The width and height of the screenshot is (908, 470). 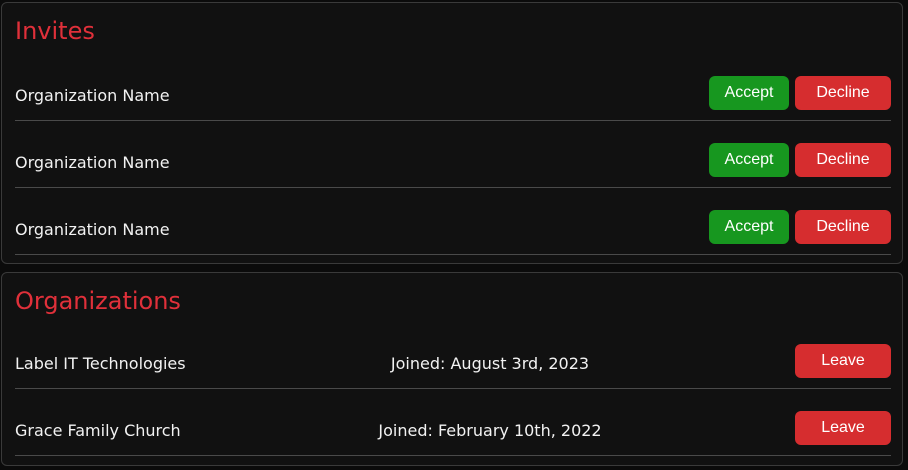 What do you see at coordinates (55, 31) in the screenshot?
I see `invites-title: Invites` at bounding box center [55, 31].